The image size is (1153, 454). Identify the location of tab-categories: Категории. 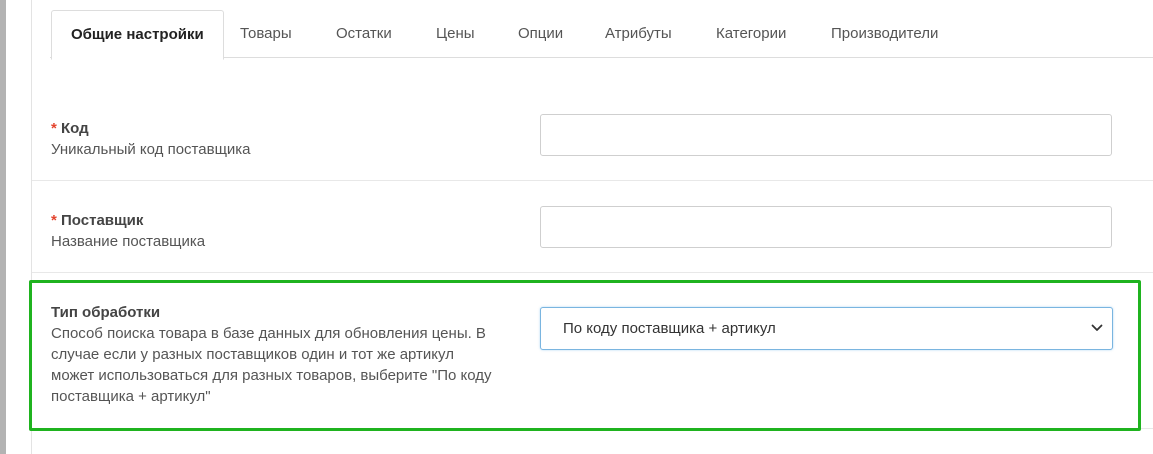
(751, 33).